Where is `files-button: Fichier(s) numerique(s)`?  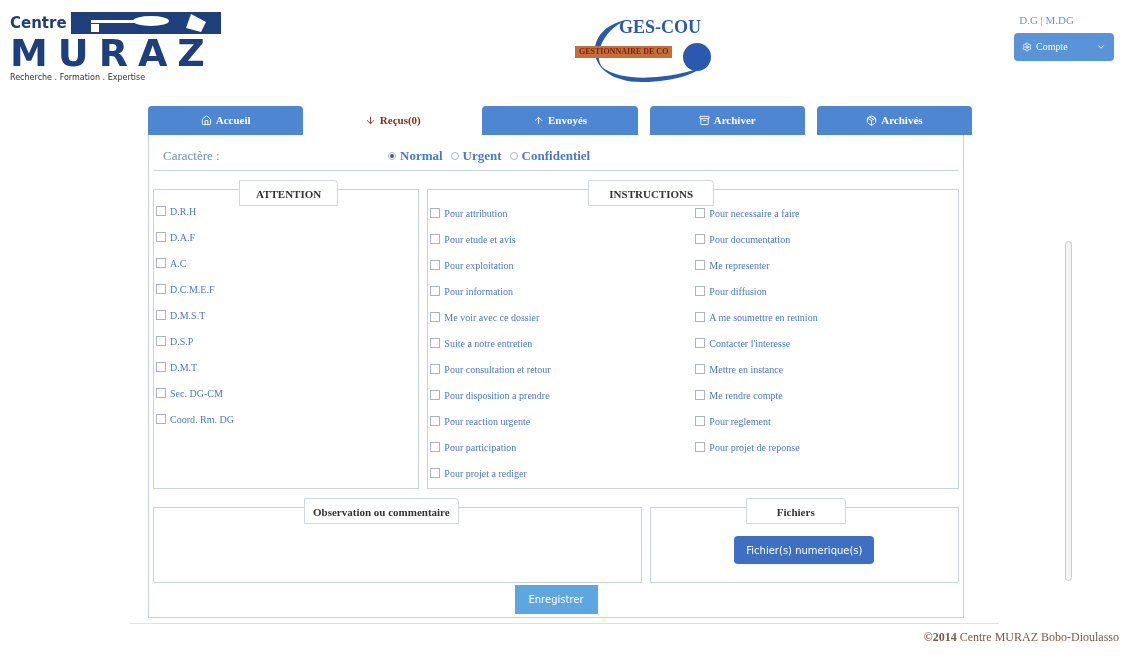 files-button: Fichier(s) numerique(s) is located at coordinates (804, 550).